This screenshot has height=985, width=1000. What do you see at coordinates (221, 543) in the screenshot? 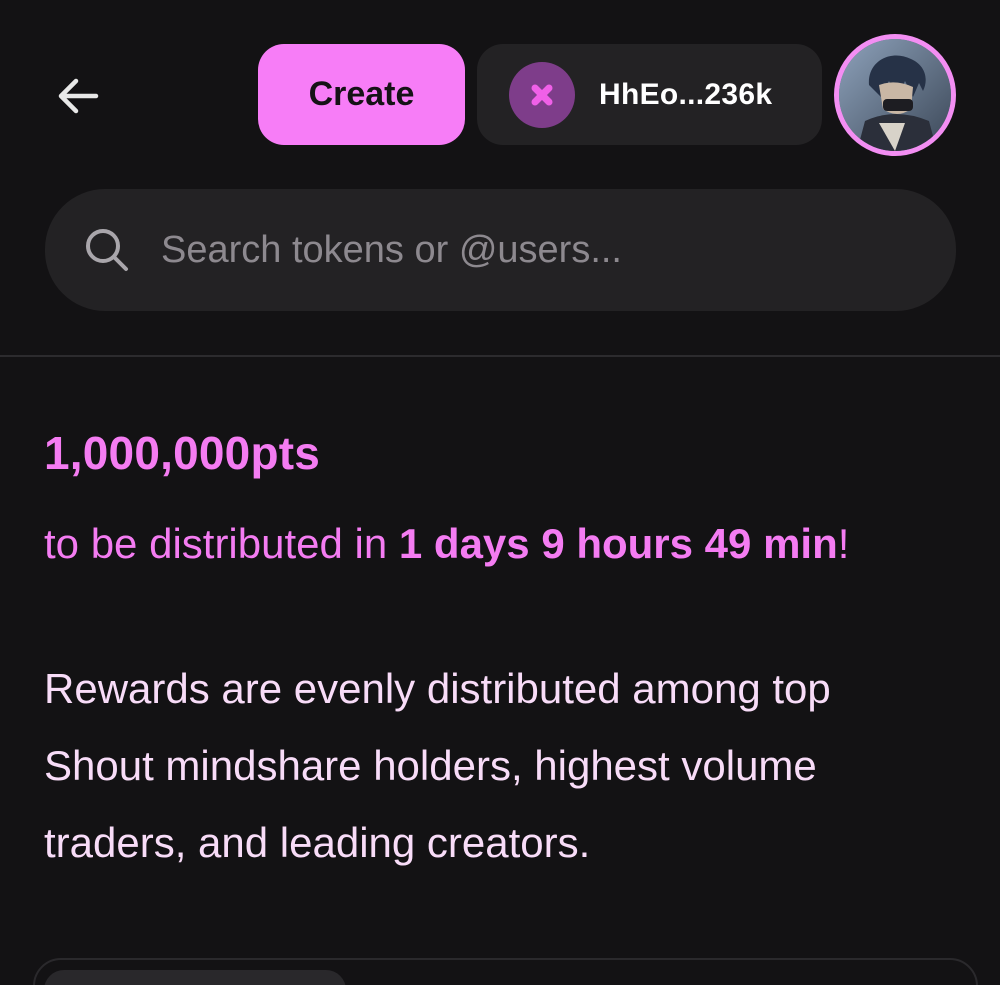
I see `distribution-prefix: to be distributed in` at bounding box center [221, 543].